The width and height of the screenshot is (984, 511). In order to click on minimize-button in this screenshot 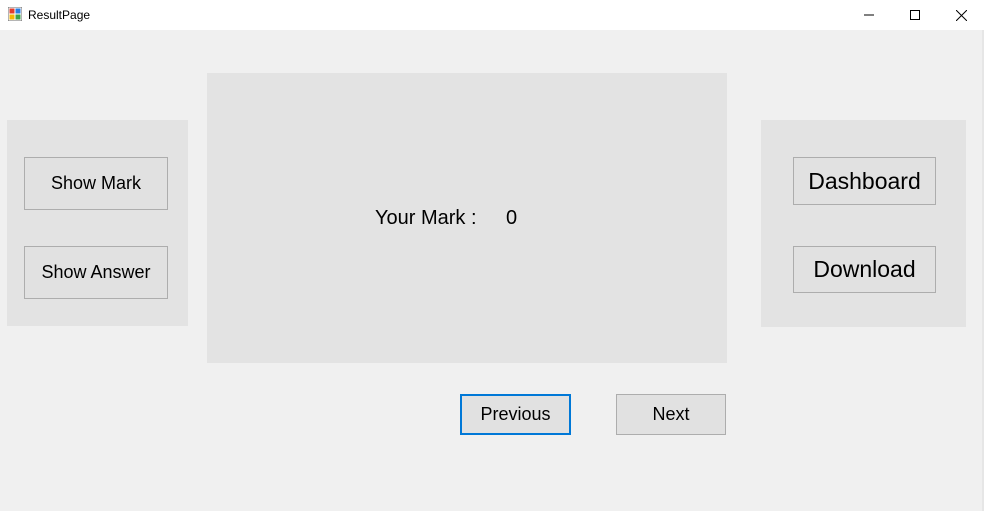, I will do `click(869, 15)`.